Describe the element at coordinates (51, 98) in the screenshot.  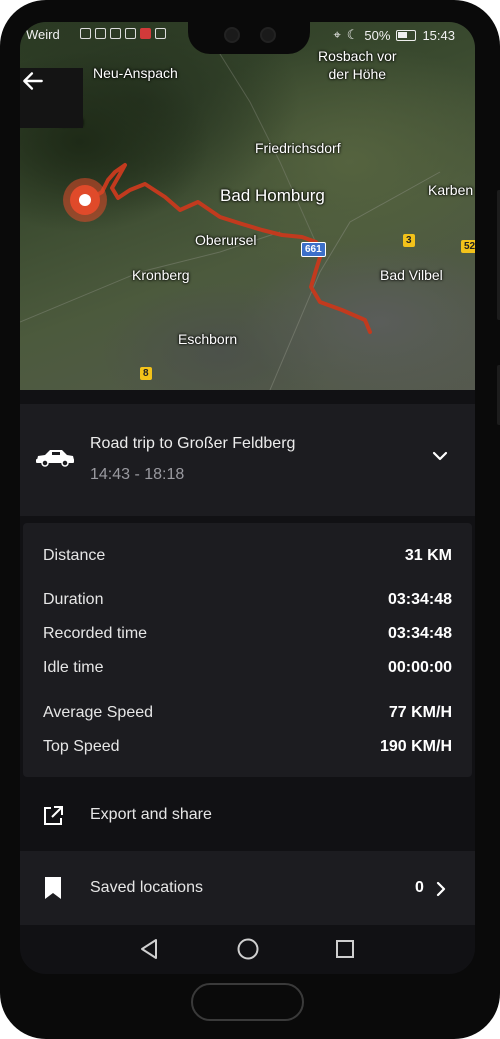
I see `back-button` at that location.